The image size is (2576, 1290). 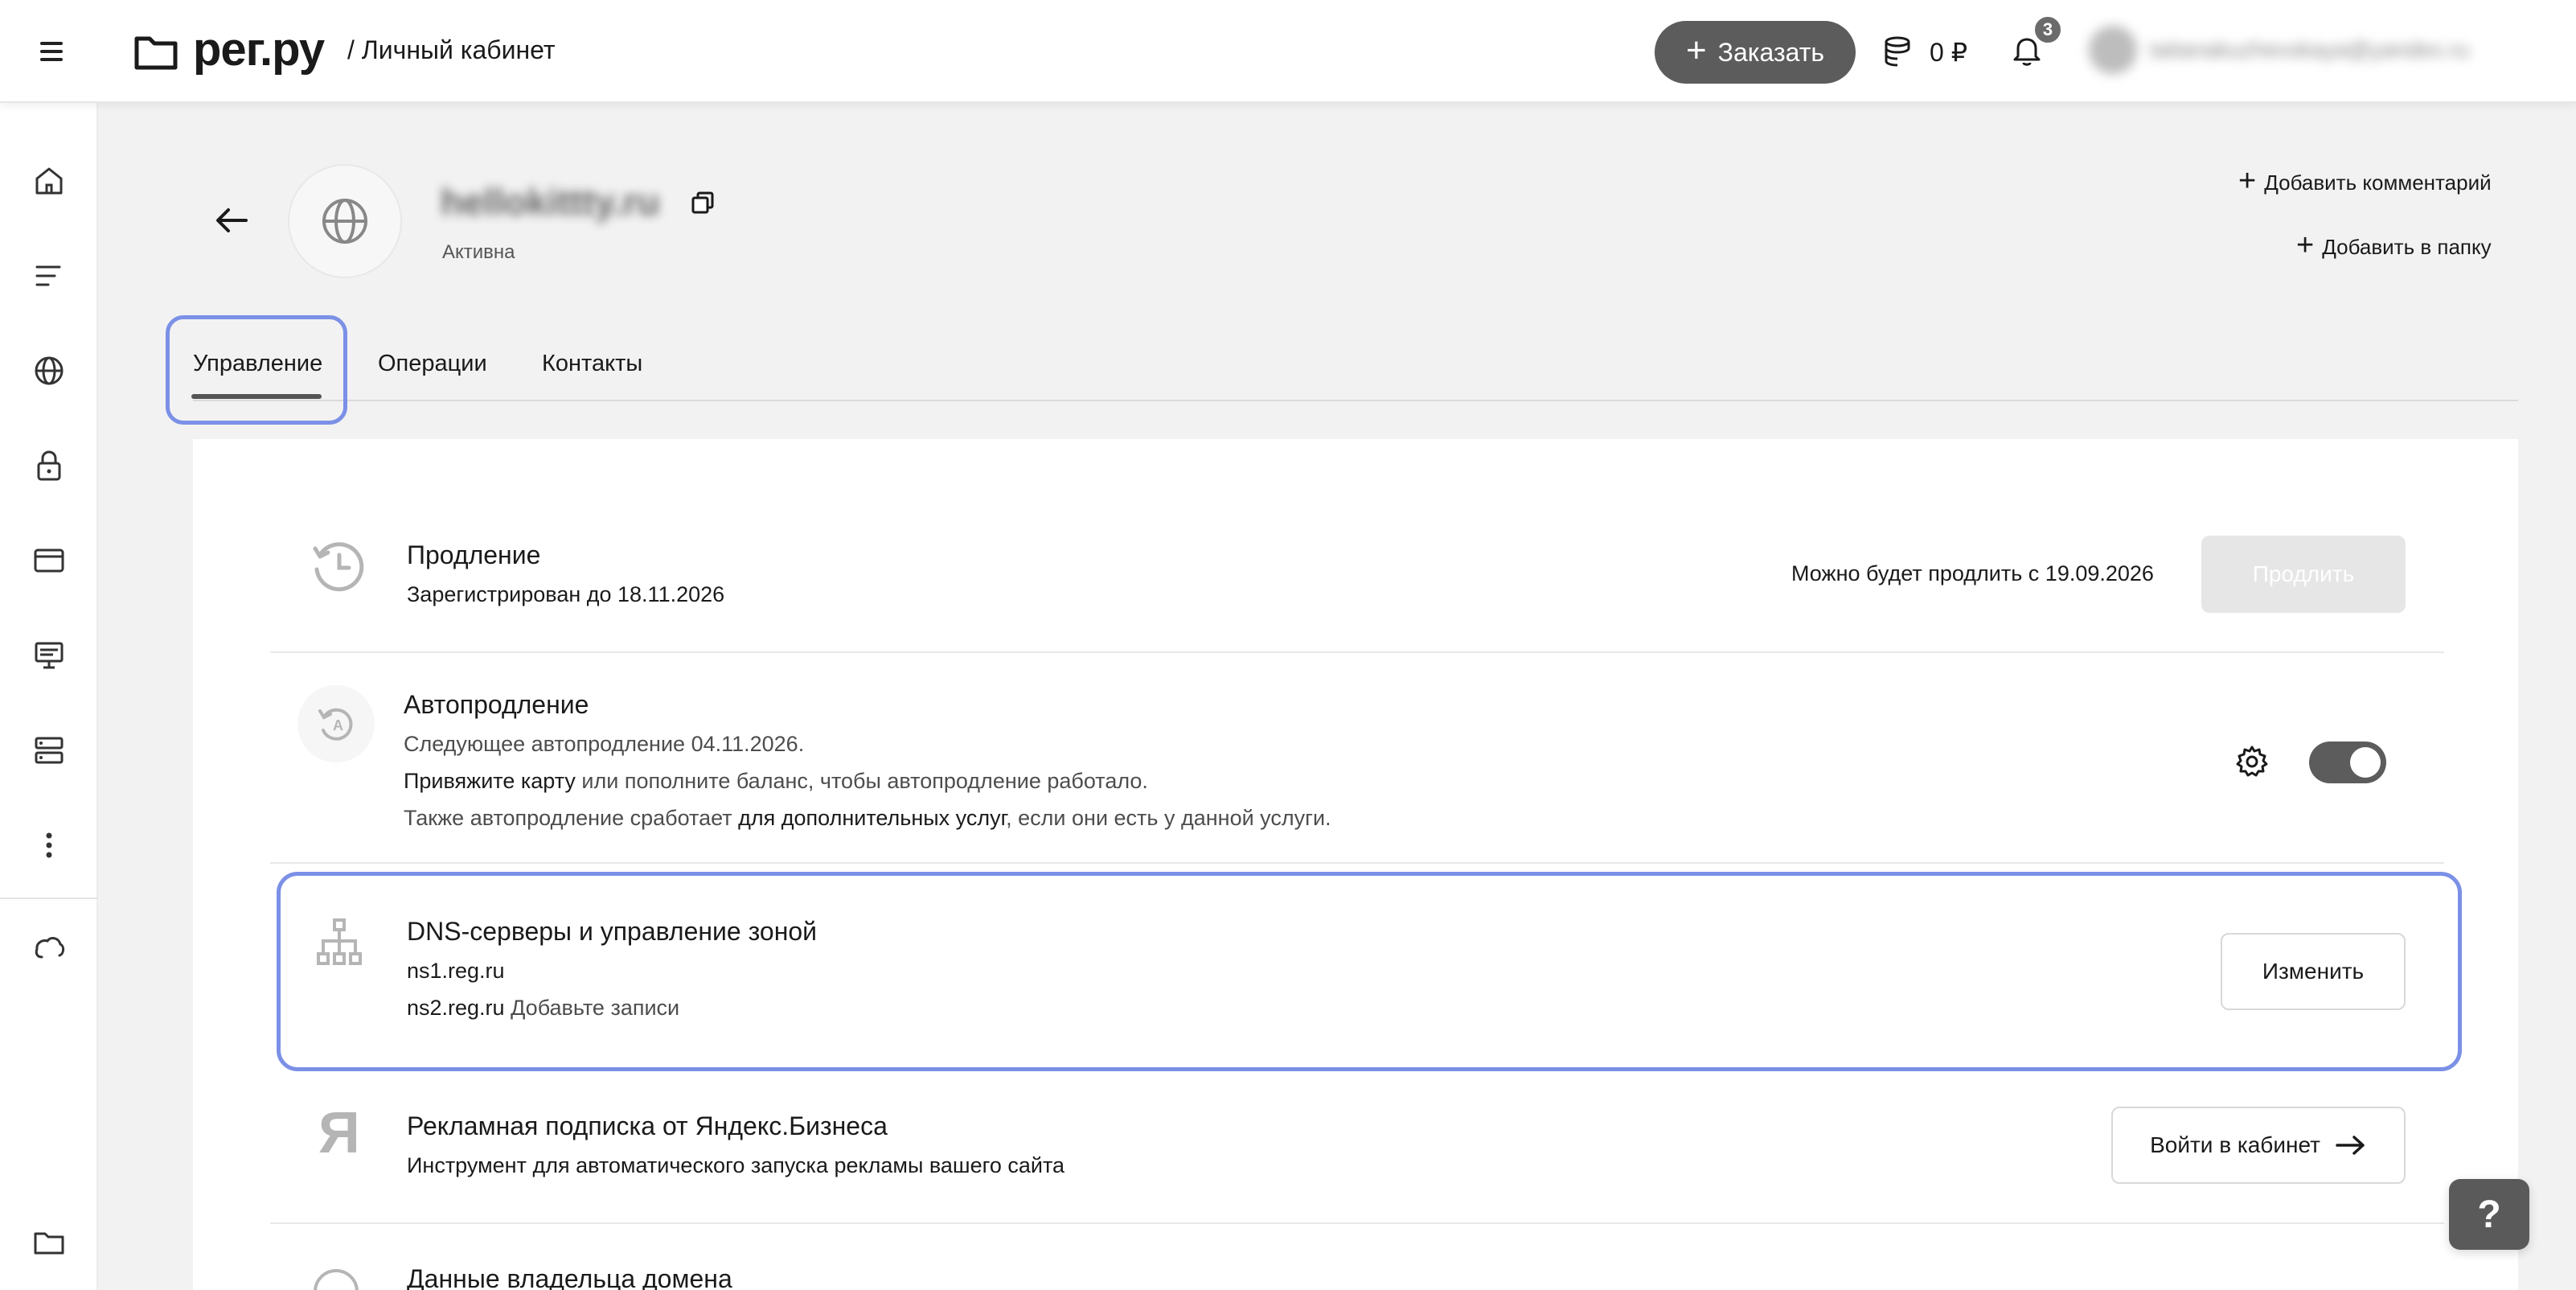 What do you see at coordinates (49, 180) in the screenshot?
I see `home-icon` at bounding box center [49, 180].